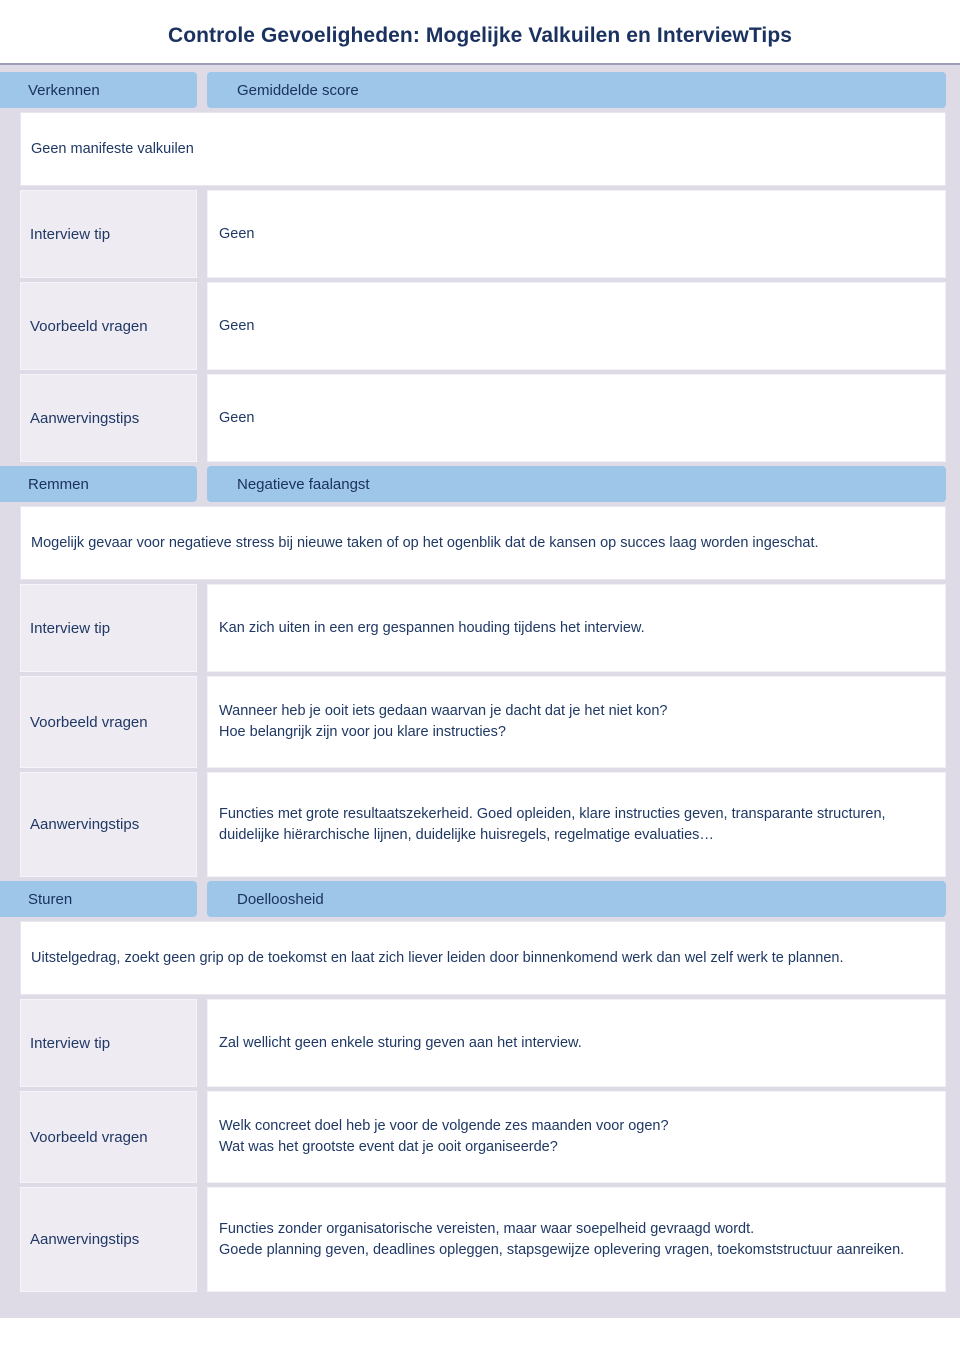  Describe the element at coordinates (98, 484) in the screenshot. I see `section-category: Remmen` at that location.